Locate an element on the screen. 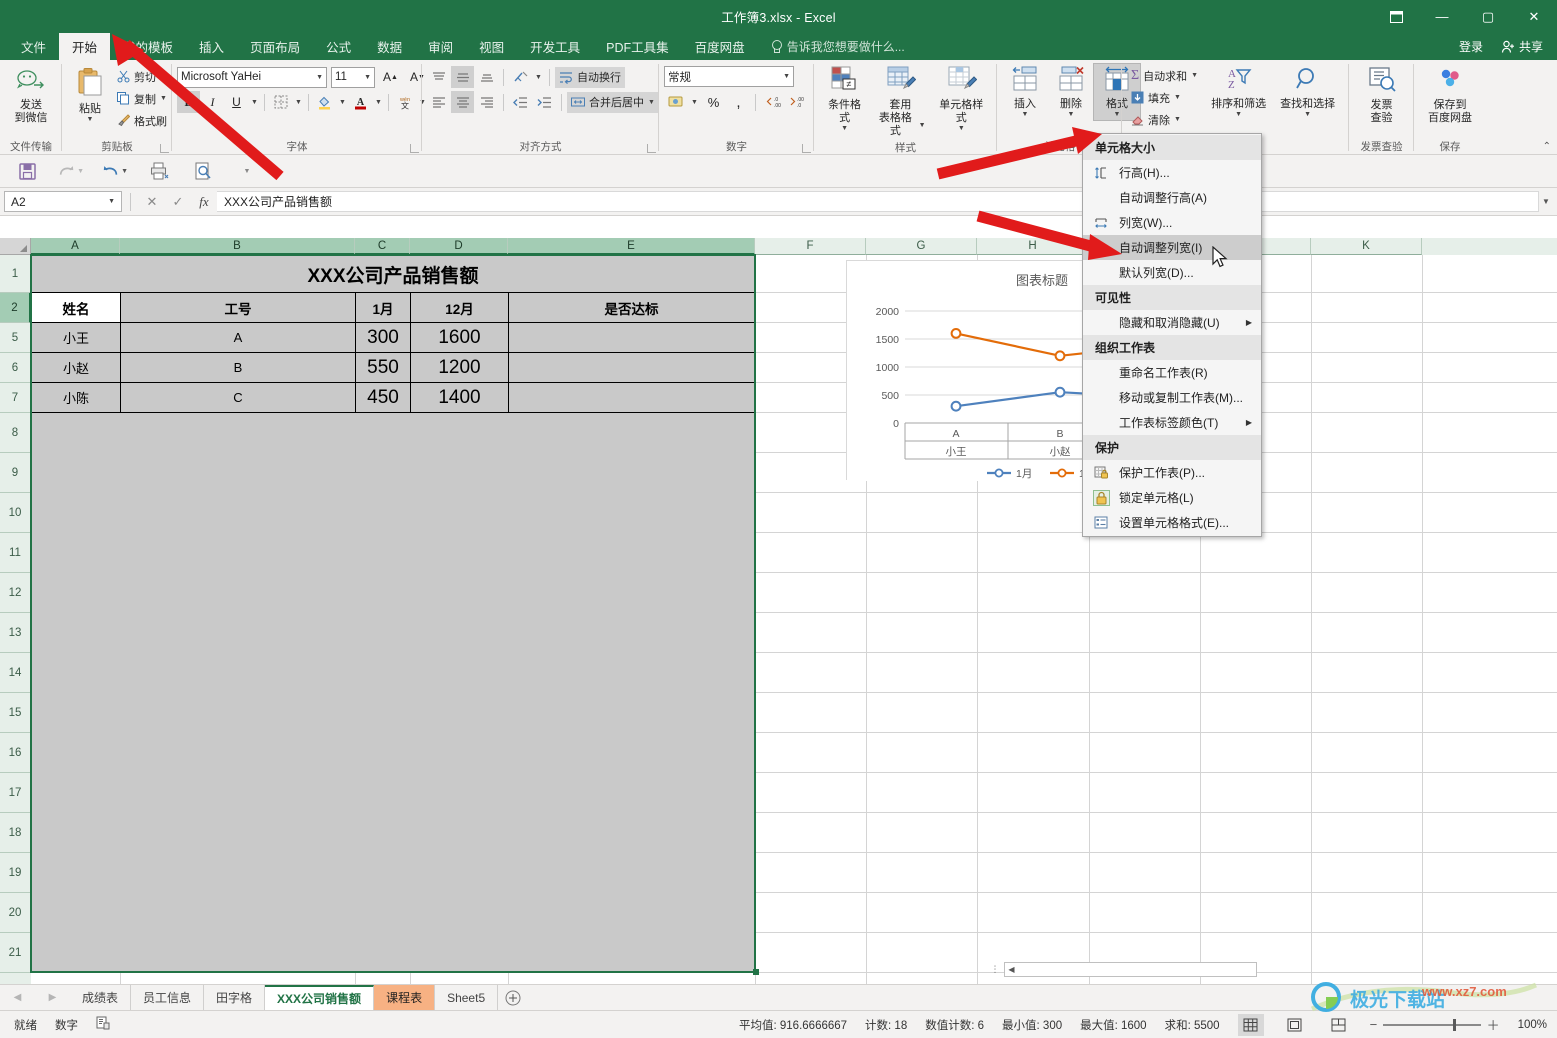  fill-dropdown-icon: ▼ is located at coordinates (1177, 97).